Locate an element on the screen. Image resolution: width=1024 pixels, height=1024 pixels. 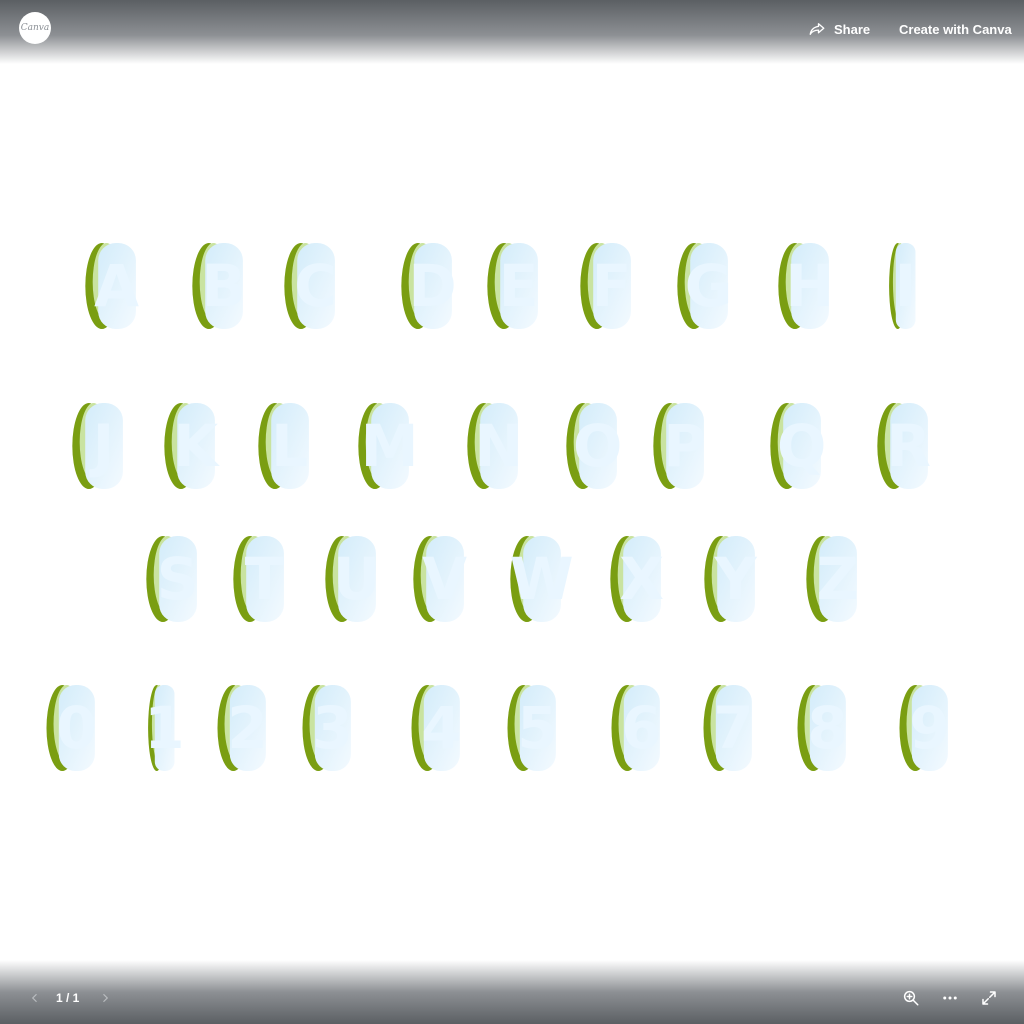
share-icon is located at coordinates (817, 29).